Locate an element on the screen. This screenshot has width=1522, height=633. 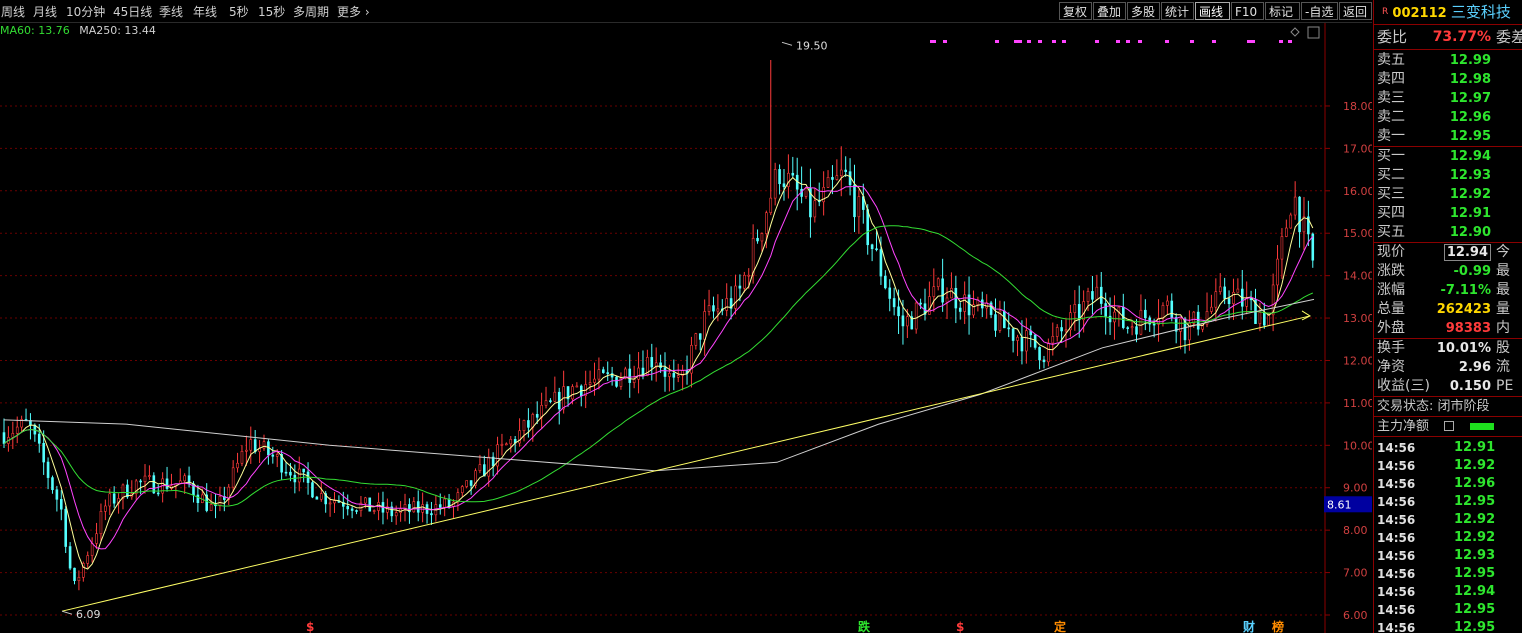
capital-row: 主力净额 is located at coordinates (1448, 426).